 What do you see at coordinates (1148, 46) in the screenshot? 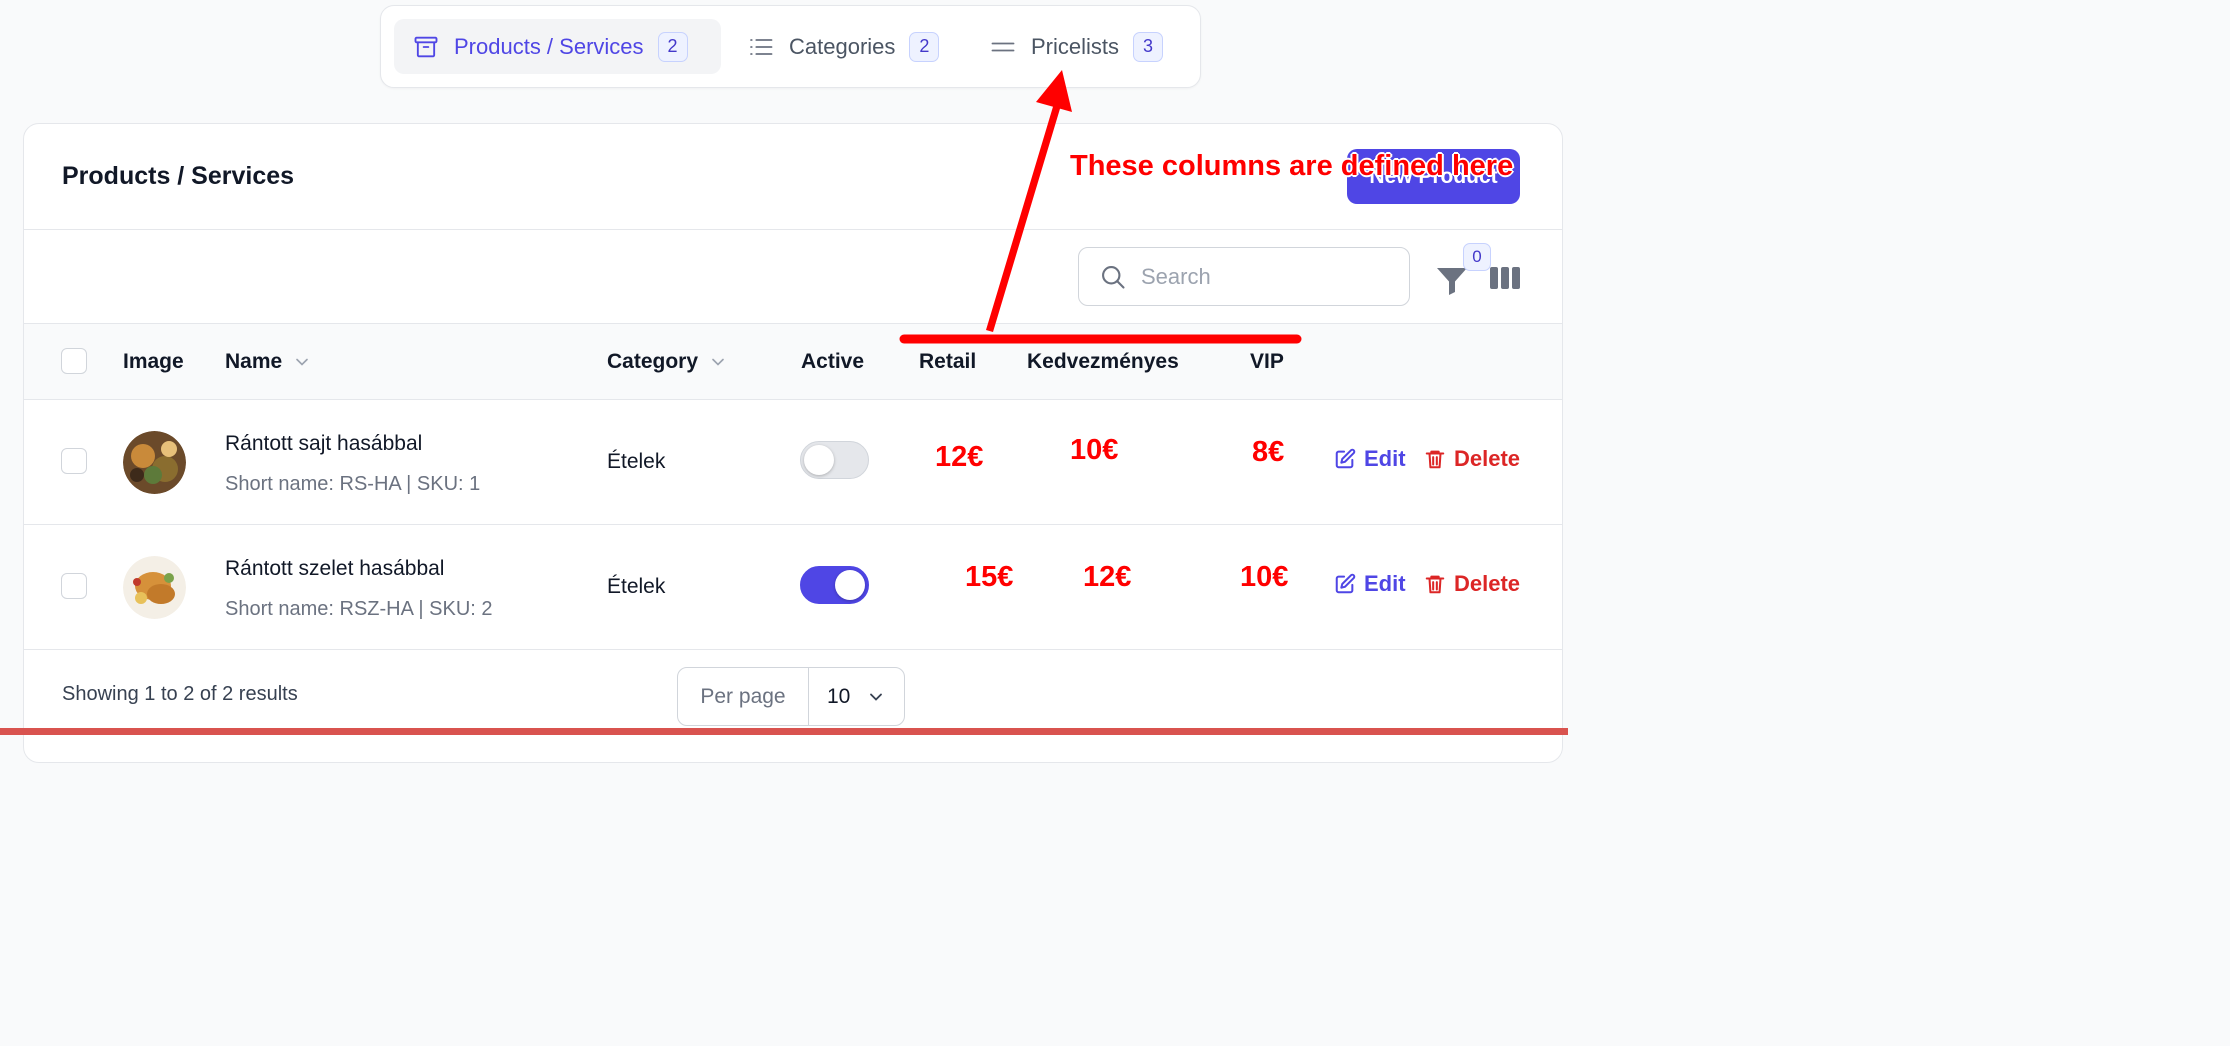
I see `tab-count-badge: 3` at bounding box center [1148, 46].